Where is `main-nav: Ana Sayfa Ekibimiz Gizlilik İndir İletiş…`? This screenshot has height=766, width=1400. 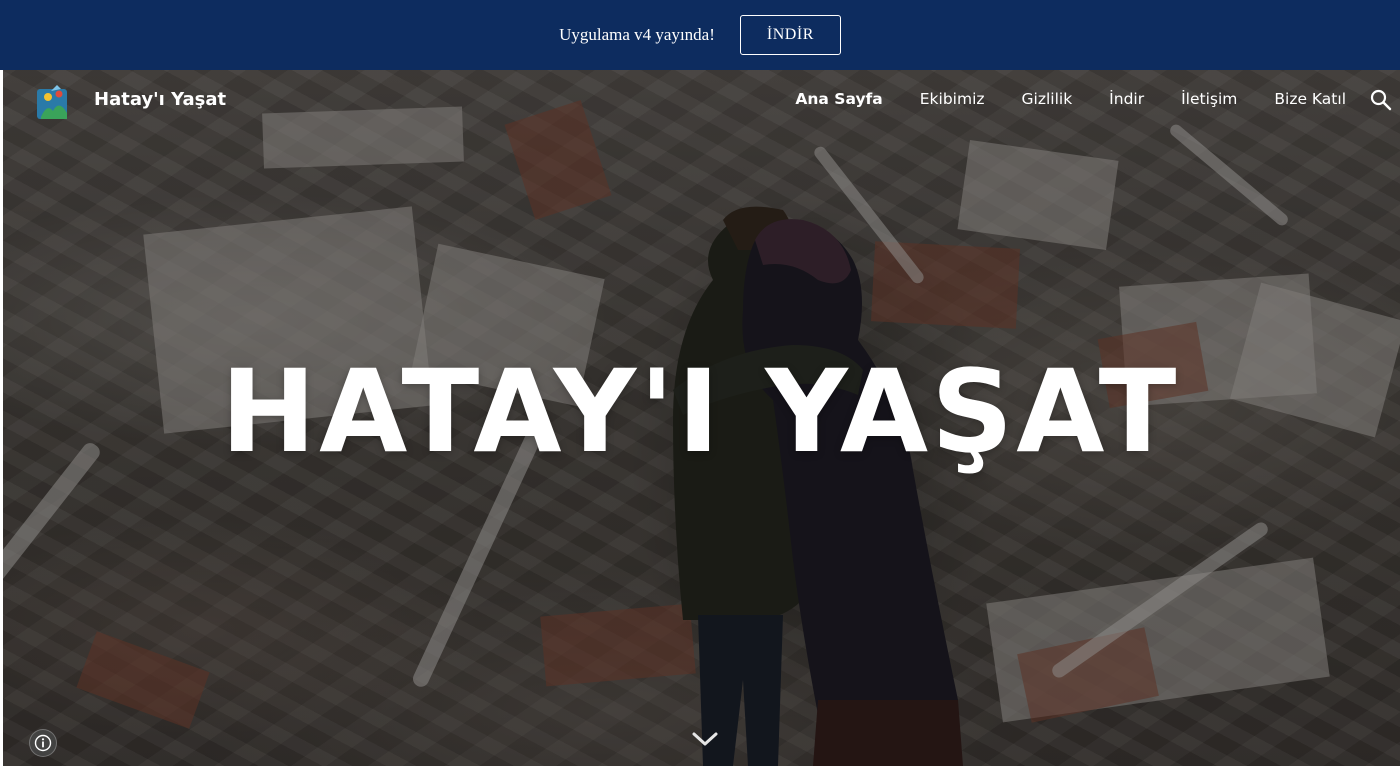
main-nav: Ana Sayfa Ekibimiz Gizlilik İndir İletiş… is located at coordinates (1070, 99).